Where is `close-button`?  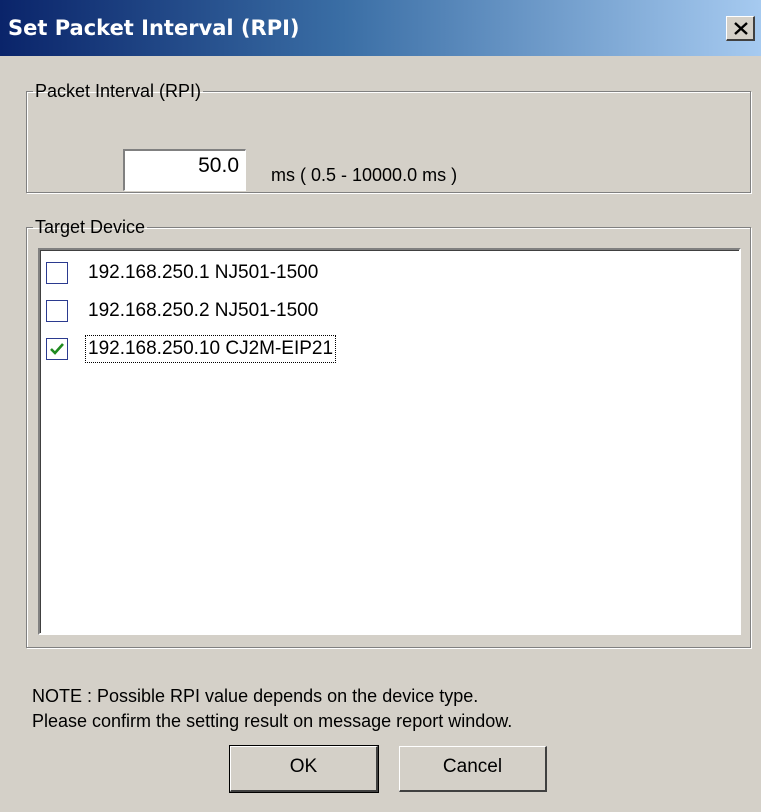
close-button is located at coordinates (740, 28).